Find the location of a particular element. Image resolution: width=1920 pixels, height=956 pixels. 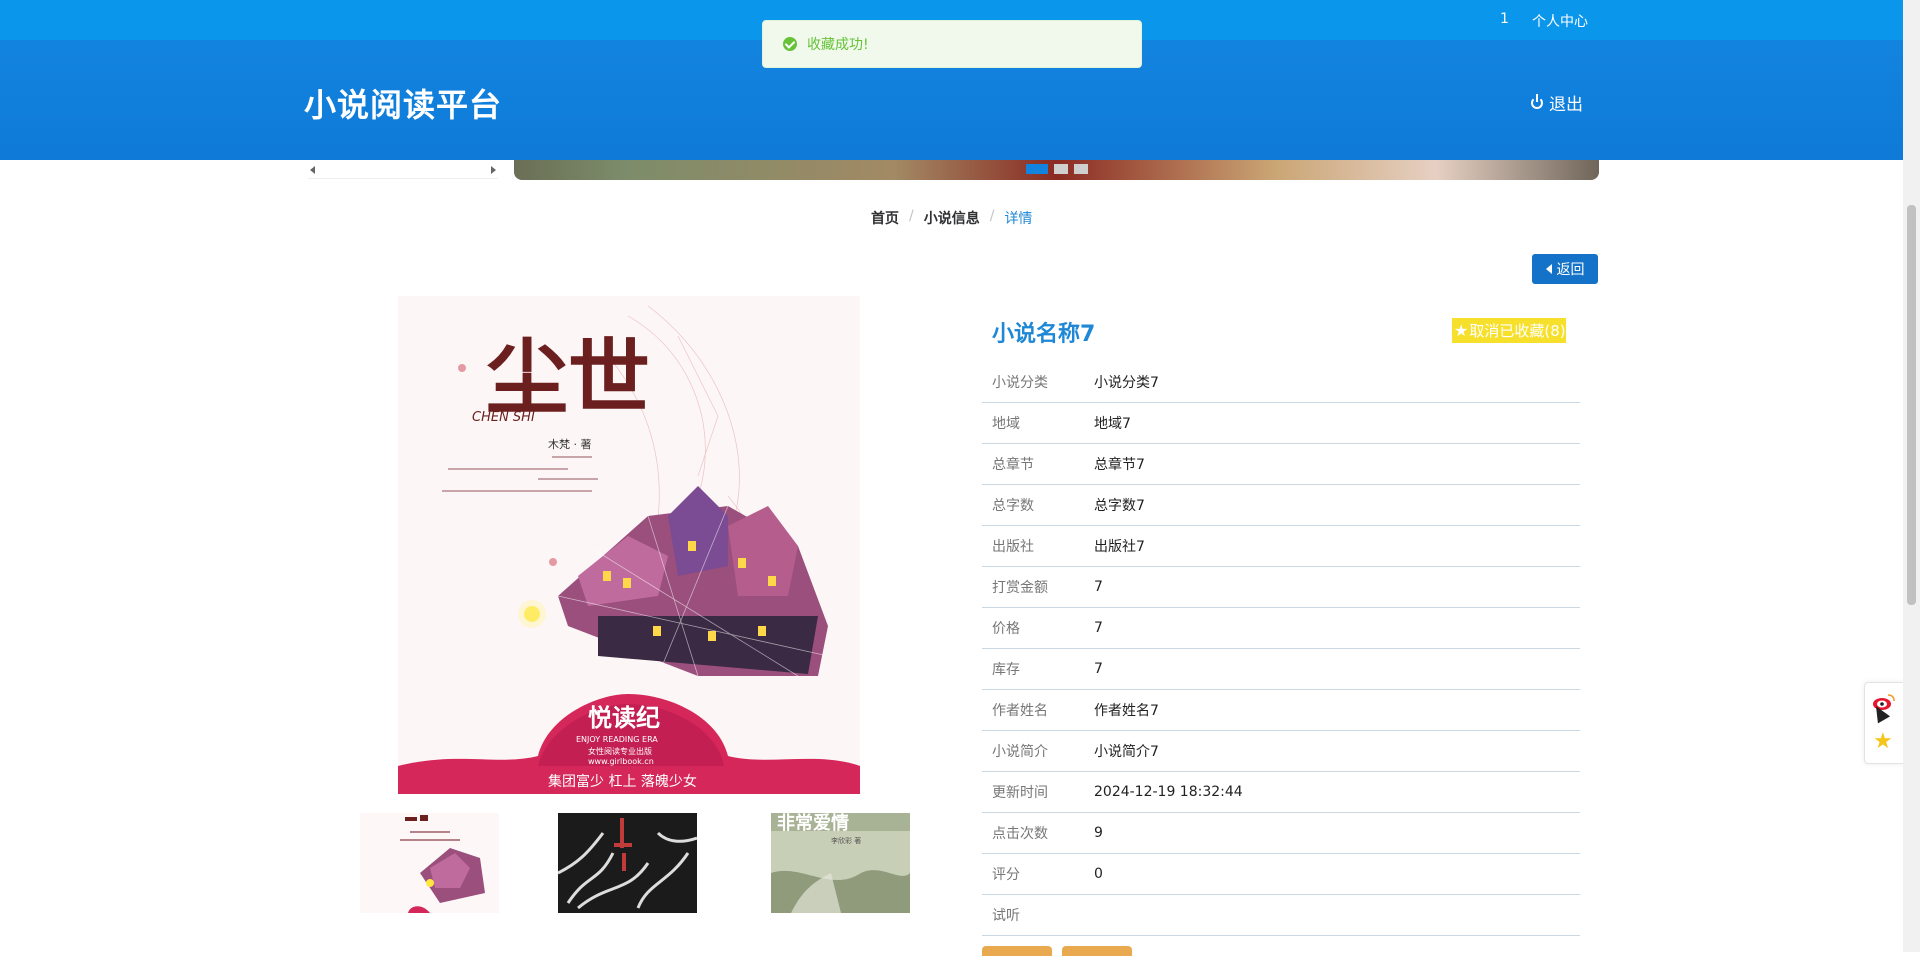

back-label: 返回 is located at coordinates (1570, 270).